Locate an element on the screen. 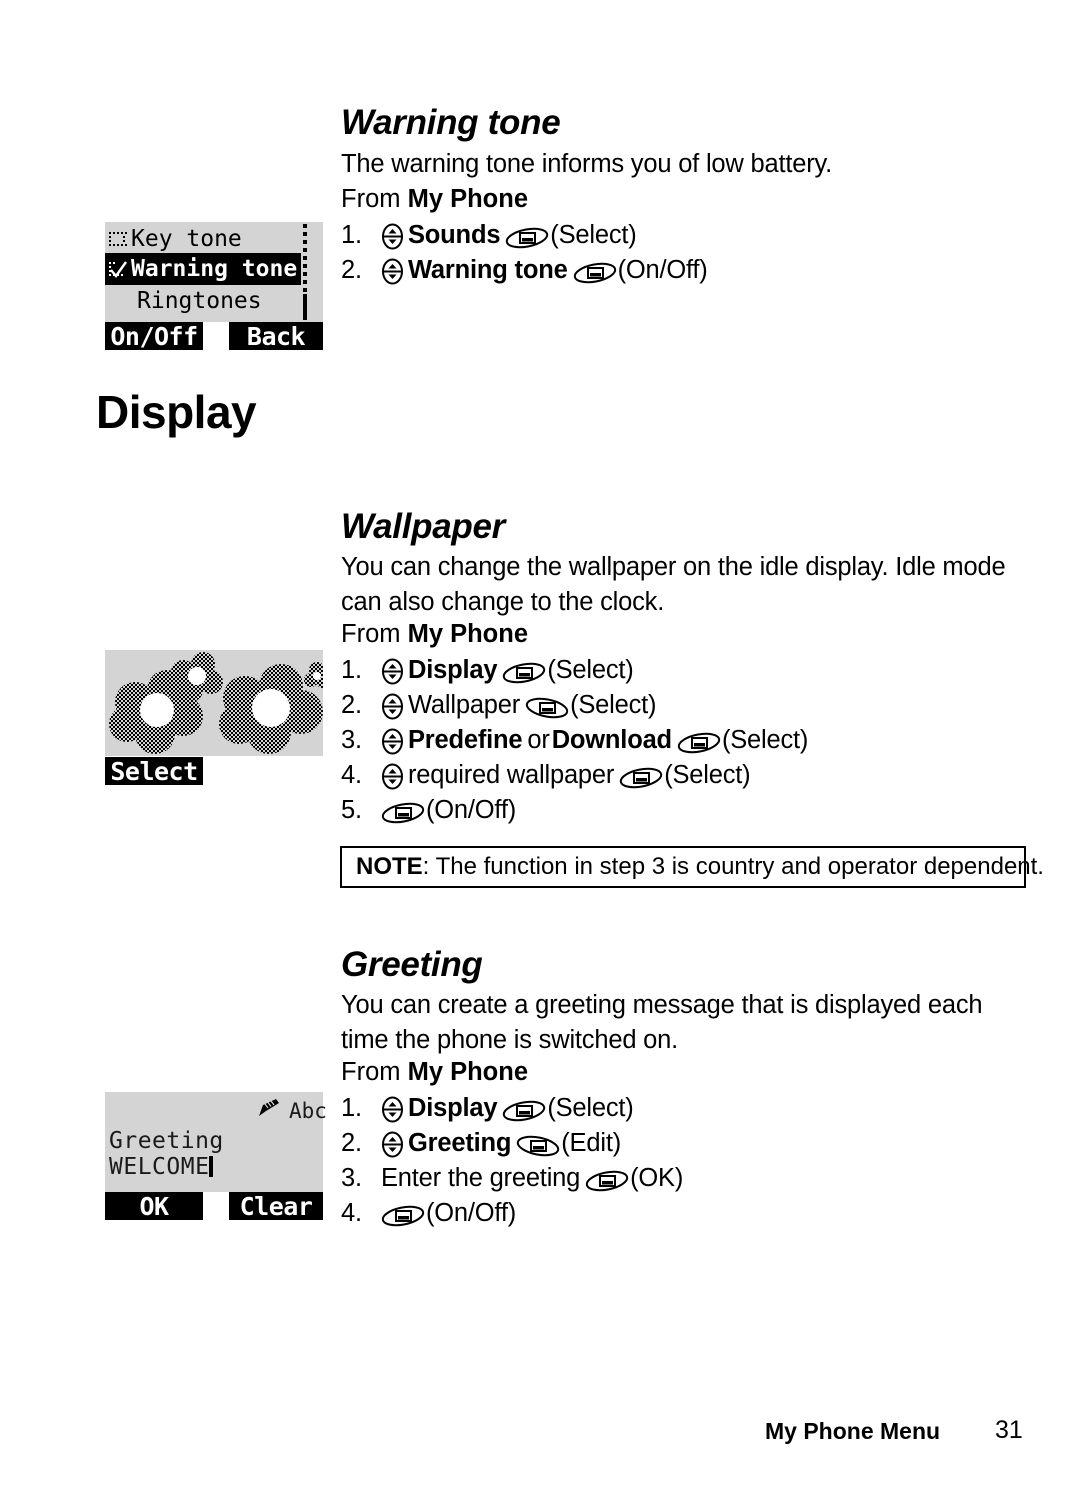  menu-item-label: Warning tone is located at coordinates (214, 269).